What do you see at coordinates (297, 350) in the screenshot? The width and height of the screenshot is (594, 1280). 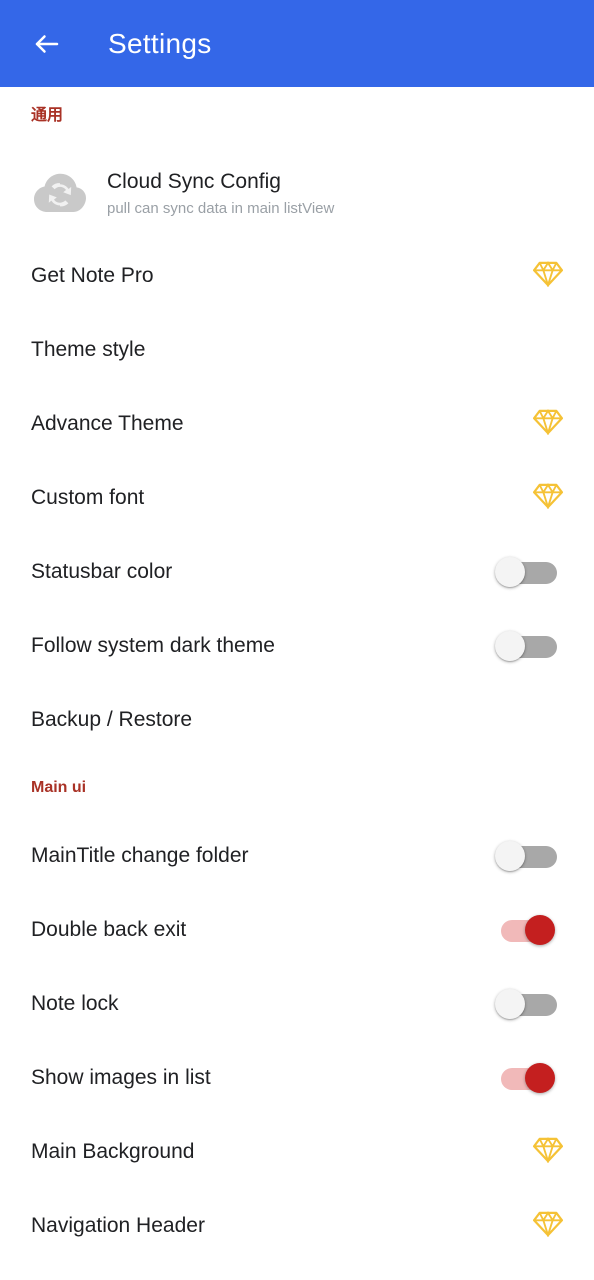 I see `row-theme-style: Theme style` at bounding box center [297, 350].